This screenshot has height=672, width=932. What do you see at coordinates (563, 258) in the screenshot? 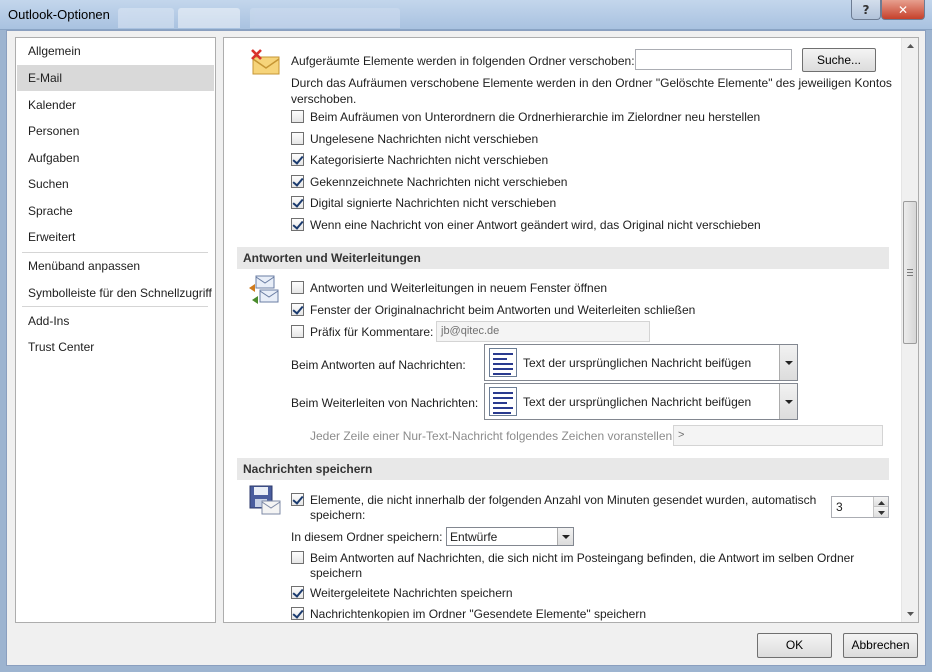
I see `section-header-replies: Antworten und Weiterleitungen` at bounding box center [563, 258].